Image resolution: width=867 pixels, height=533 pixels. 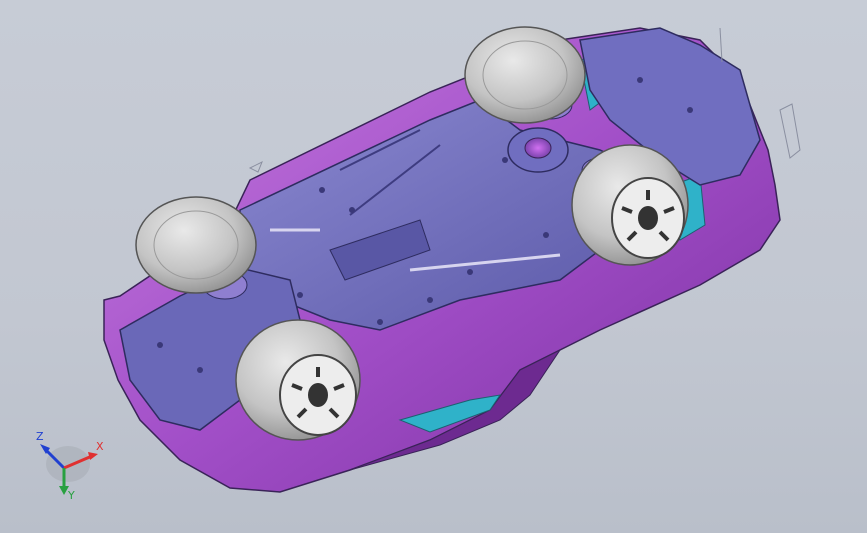 What do you see at coordinates (196, 245) in the screenshot?
I see `wheel-front-left` at bounding box center [196, 245].